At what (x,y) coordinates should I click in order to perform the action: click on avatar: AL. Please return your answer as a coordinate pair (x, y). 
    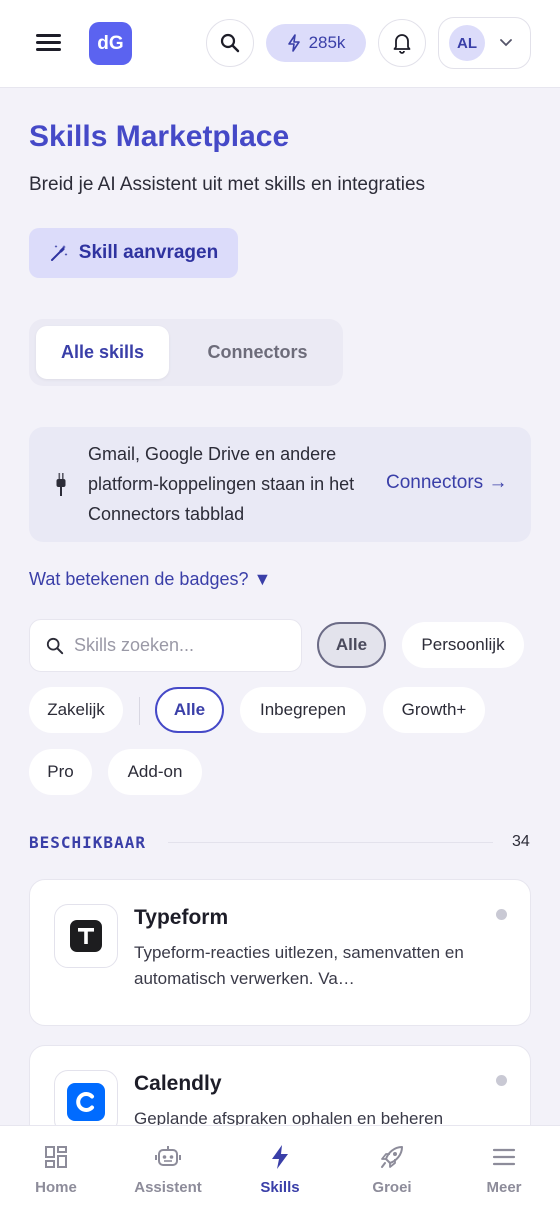
    Looking at the image, I should click on (467, 43).